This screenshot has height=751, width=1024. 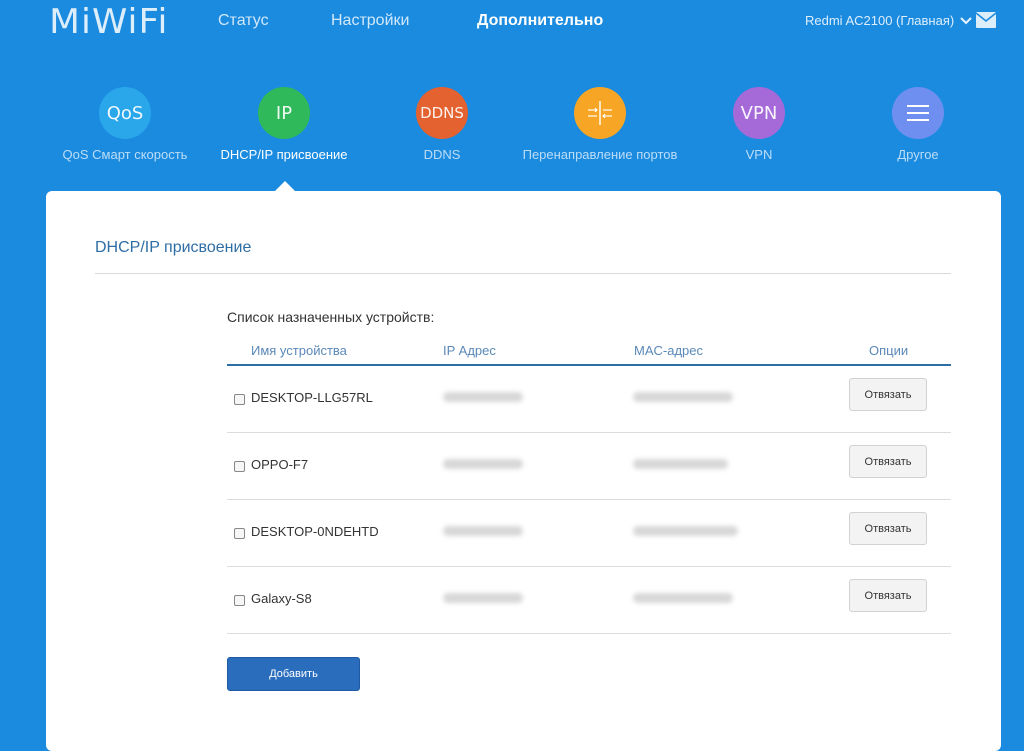 What do you see at coordinates (523, 273) in the screenshot?
I see `divider` at bounding box center [523, 273].